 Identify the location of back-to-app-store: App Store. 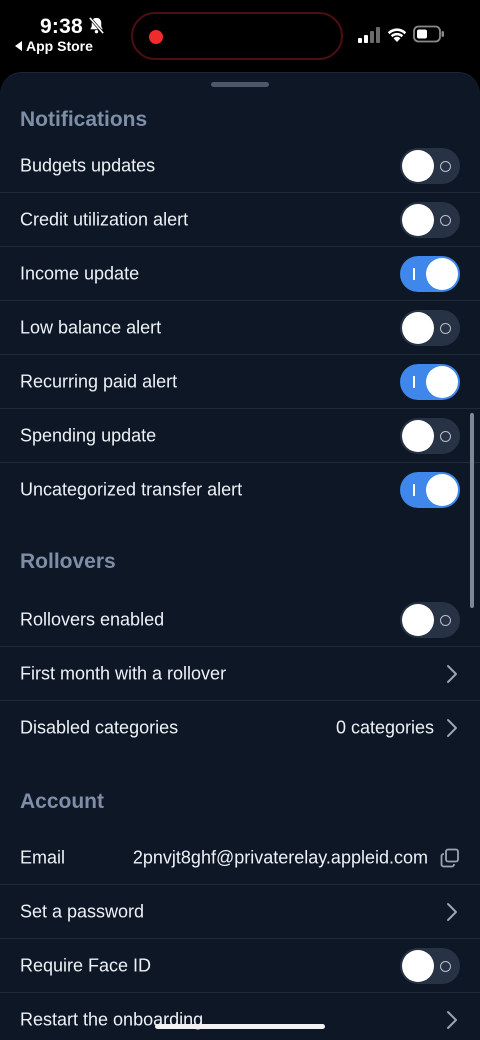
(54, 46).